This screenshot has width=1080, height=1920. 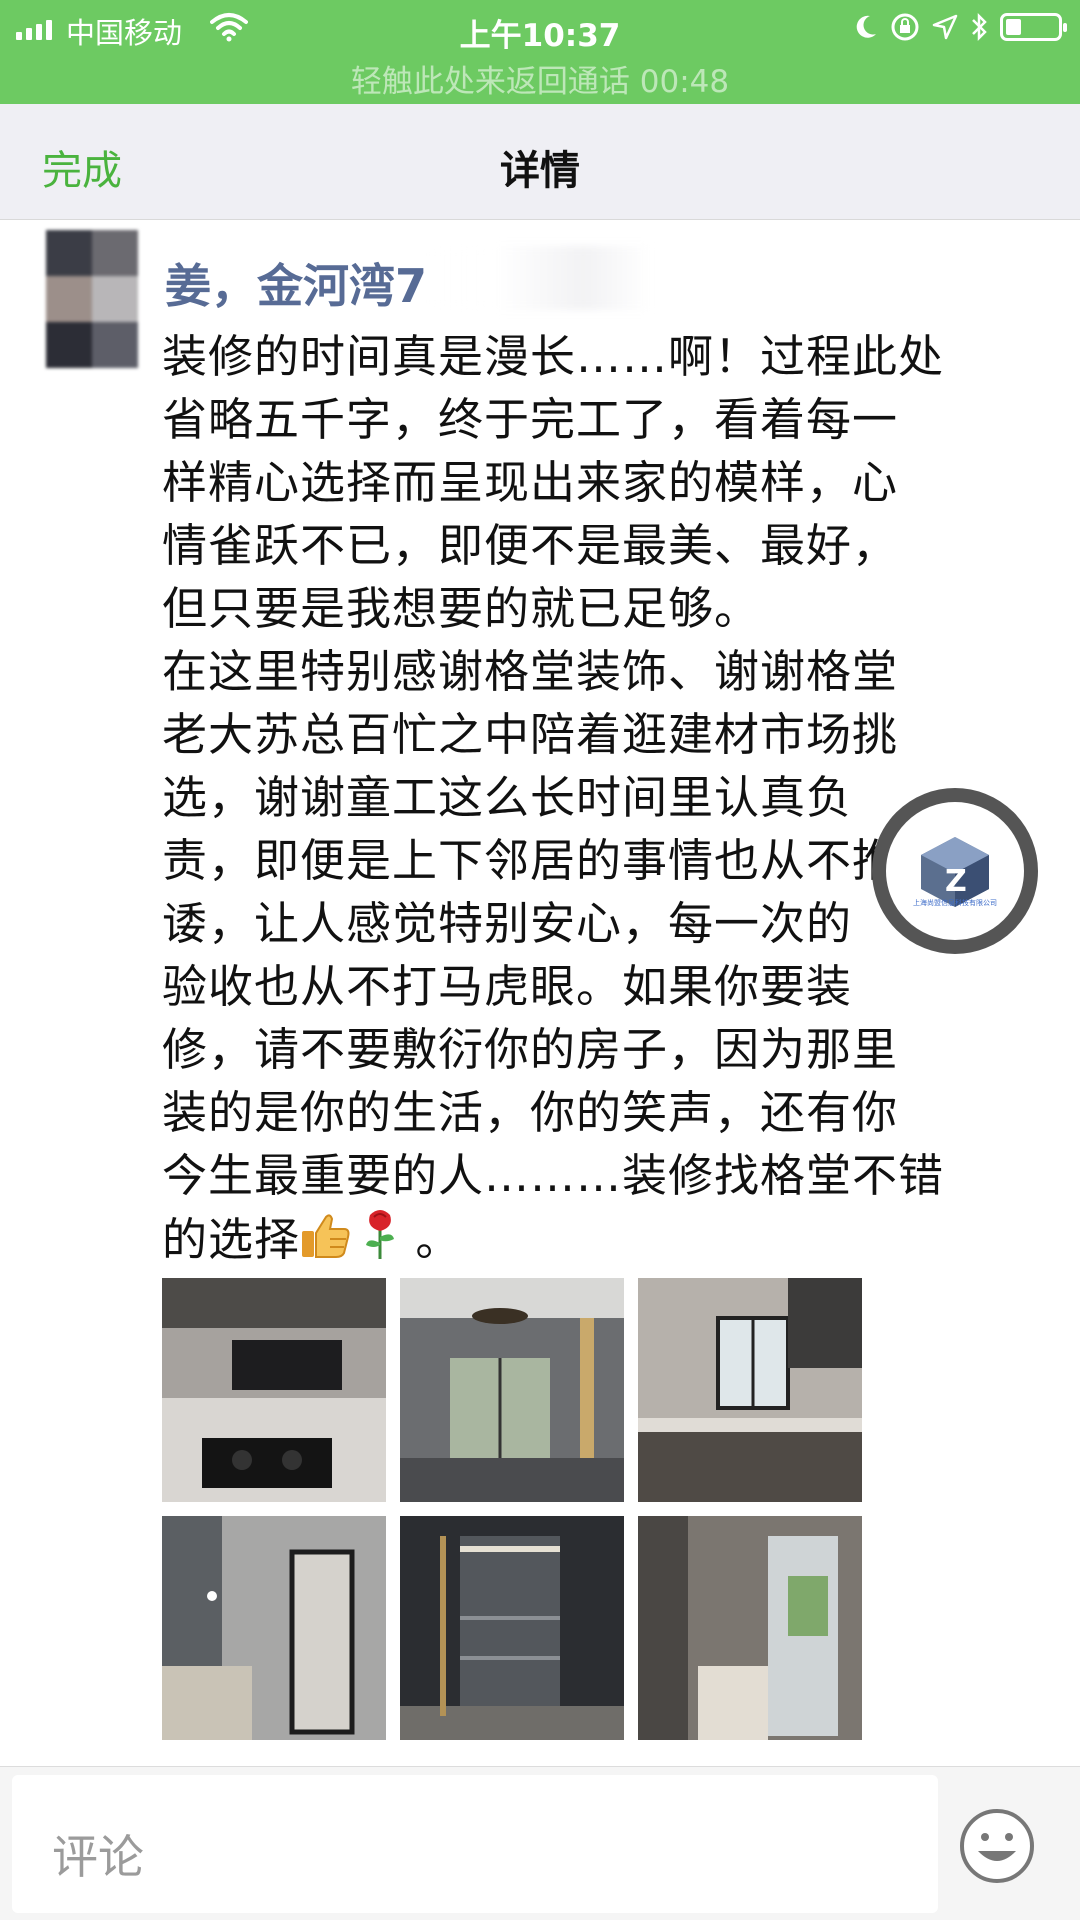 I want to click on photo-kitchen-window, so click(x=750, y=1390).